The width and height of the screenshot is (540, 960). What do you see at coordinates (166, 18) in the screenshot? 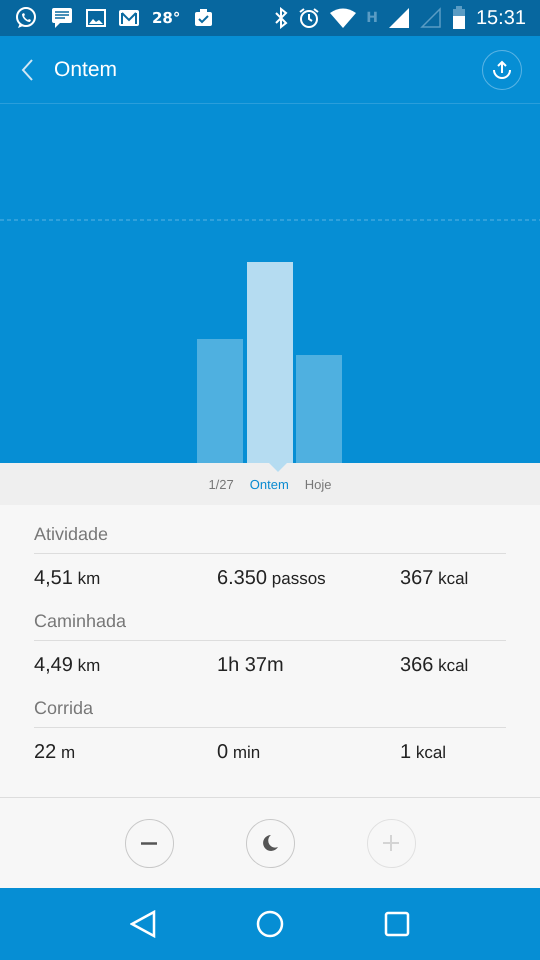
I see `temperature: 28°` at bounding box center [166, 18].